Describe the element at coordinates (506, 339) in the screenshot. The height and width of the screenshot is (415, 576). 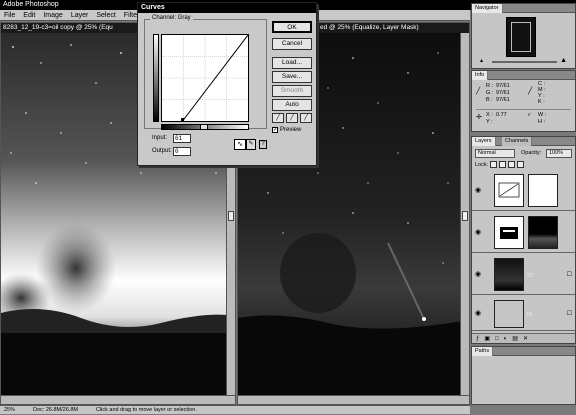
I see `adjustment-layer-icon: ◐` at that location.